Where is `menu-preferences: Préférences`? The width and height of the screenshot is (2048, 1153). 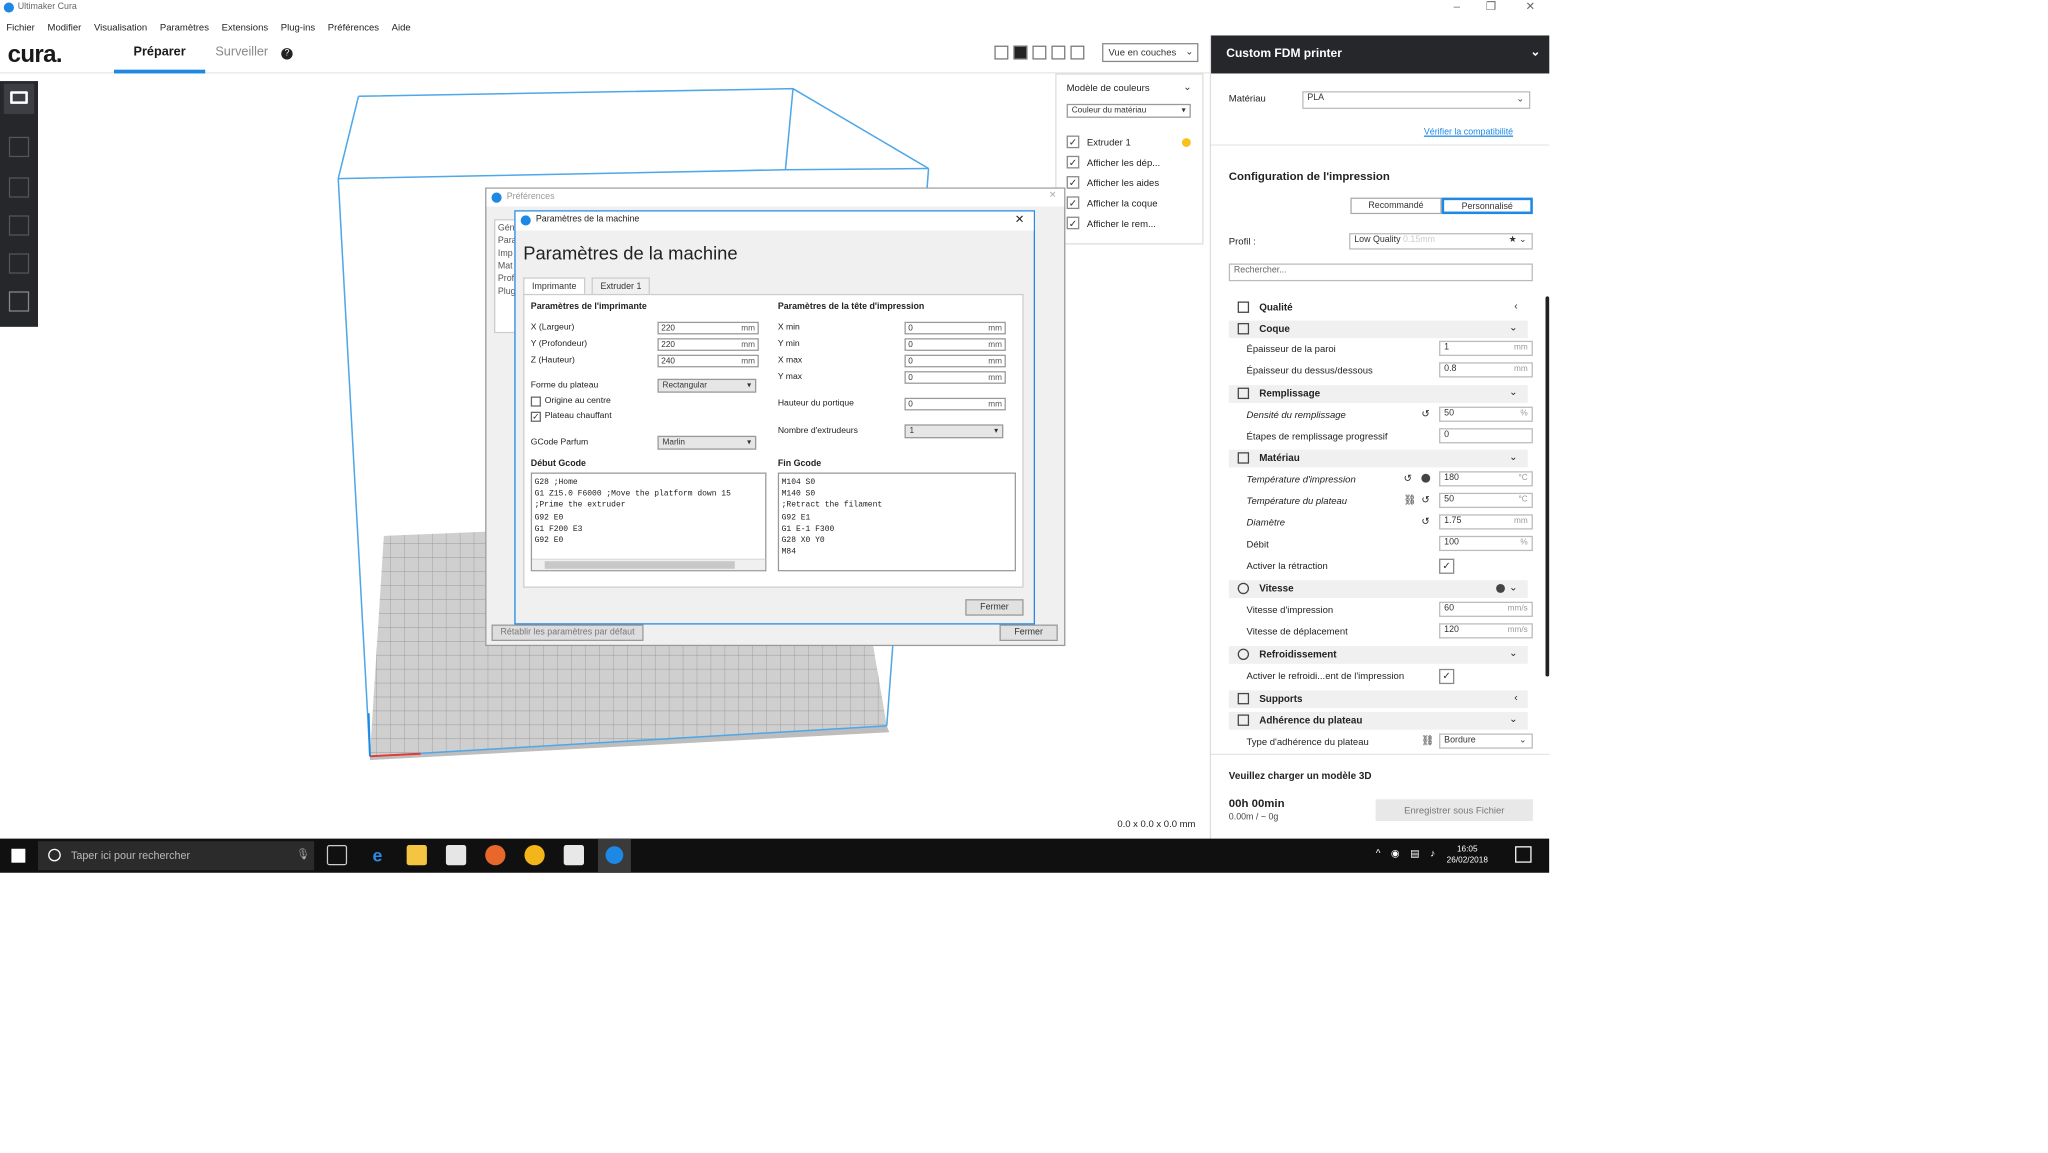 menu-preferences: Préférences is located at coordinates (353, 27).